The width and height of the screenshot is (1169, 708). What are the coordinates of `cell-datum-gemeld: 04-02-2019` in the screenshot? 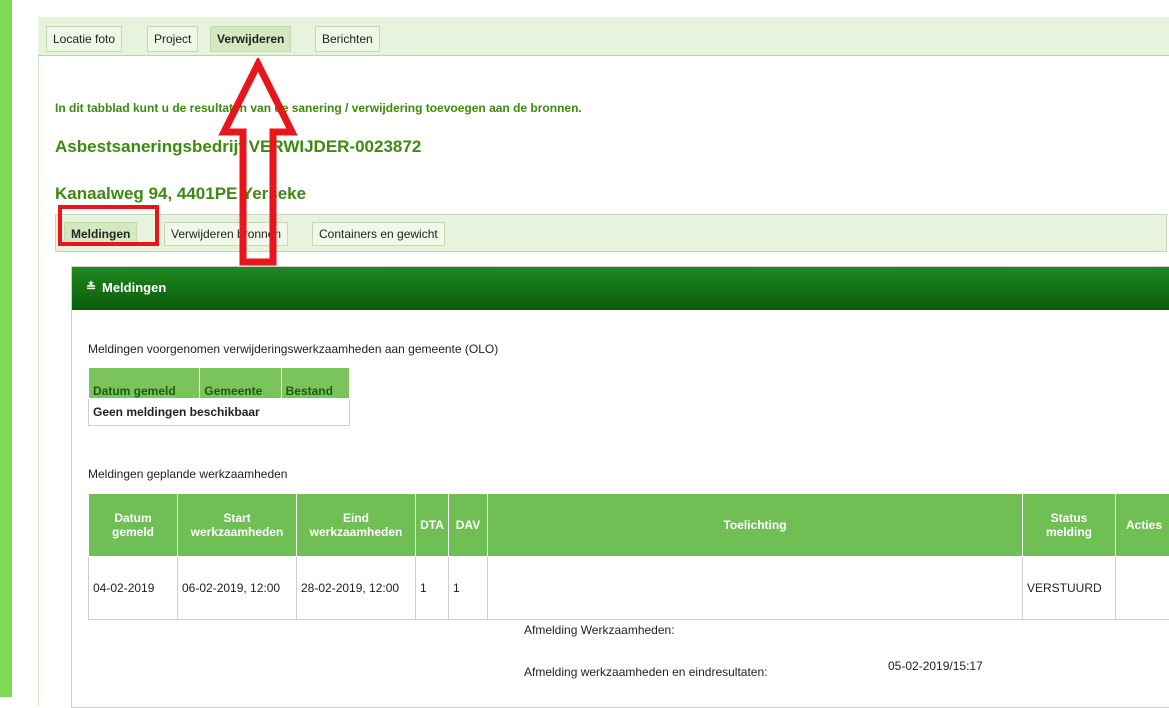 It's located at (133, 588).